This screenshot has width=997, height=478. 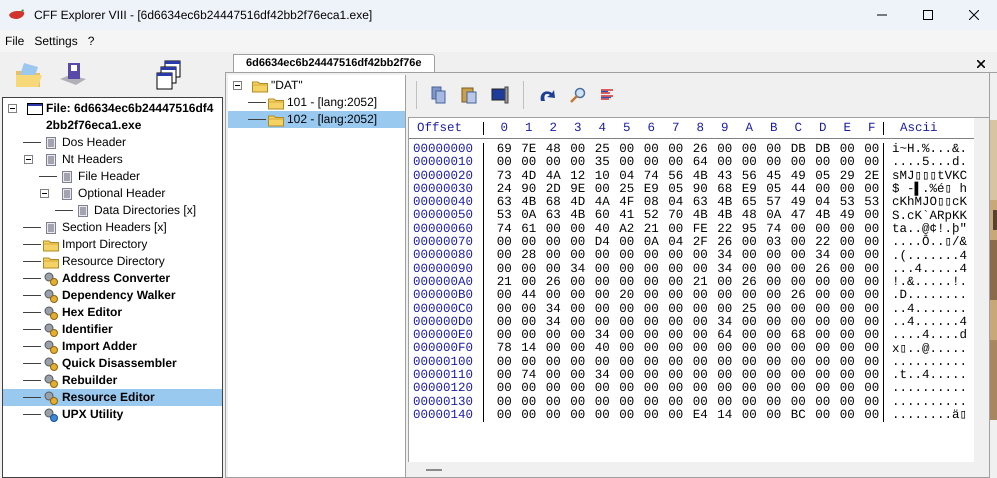 I want to click on offset-cell: 00000010, so click(x=446, y=163).